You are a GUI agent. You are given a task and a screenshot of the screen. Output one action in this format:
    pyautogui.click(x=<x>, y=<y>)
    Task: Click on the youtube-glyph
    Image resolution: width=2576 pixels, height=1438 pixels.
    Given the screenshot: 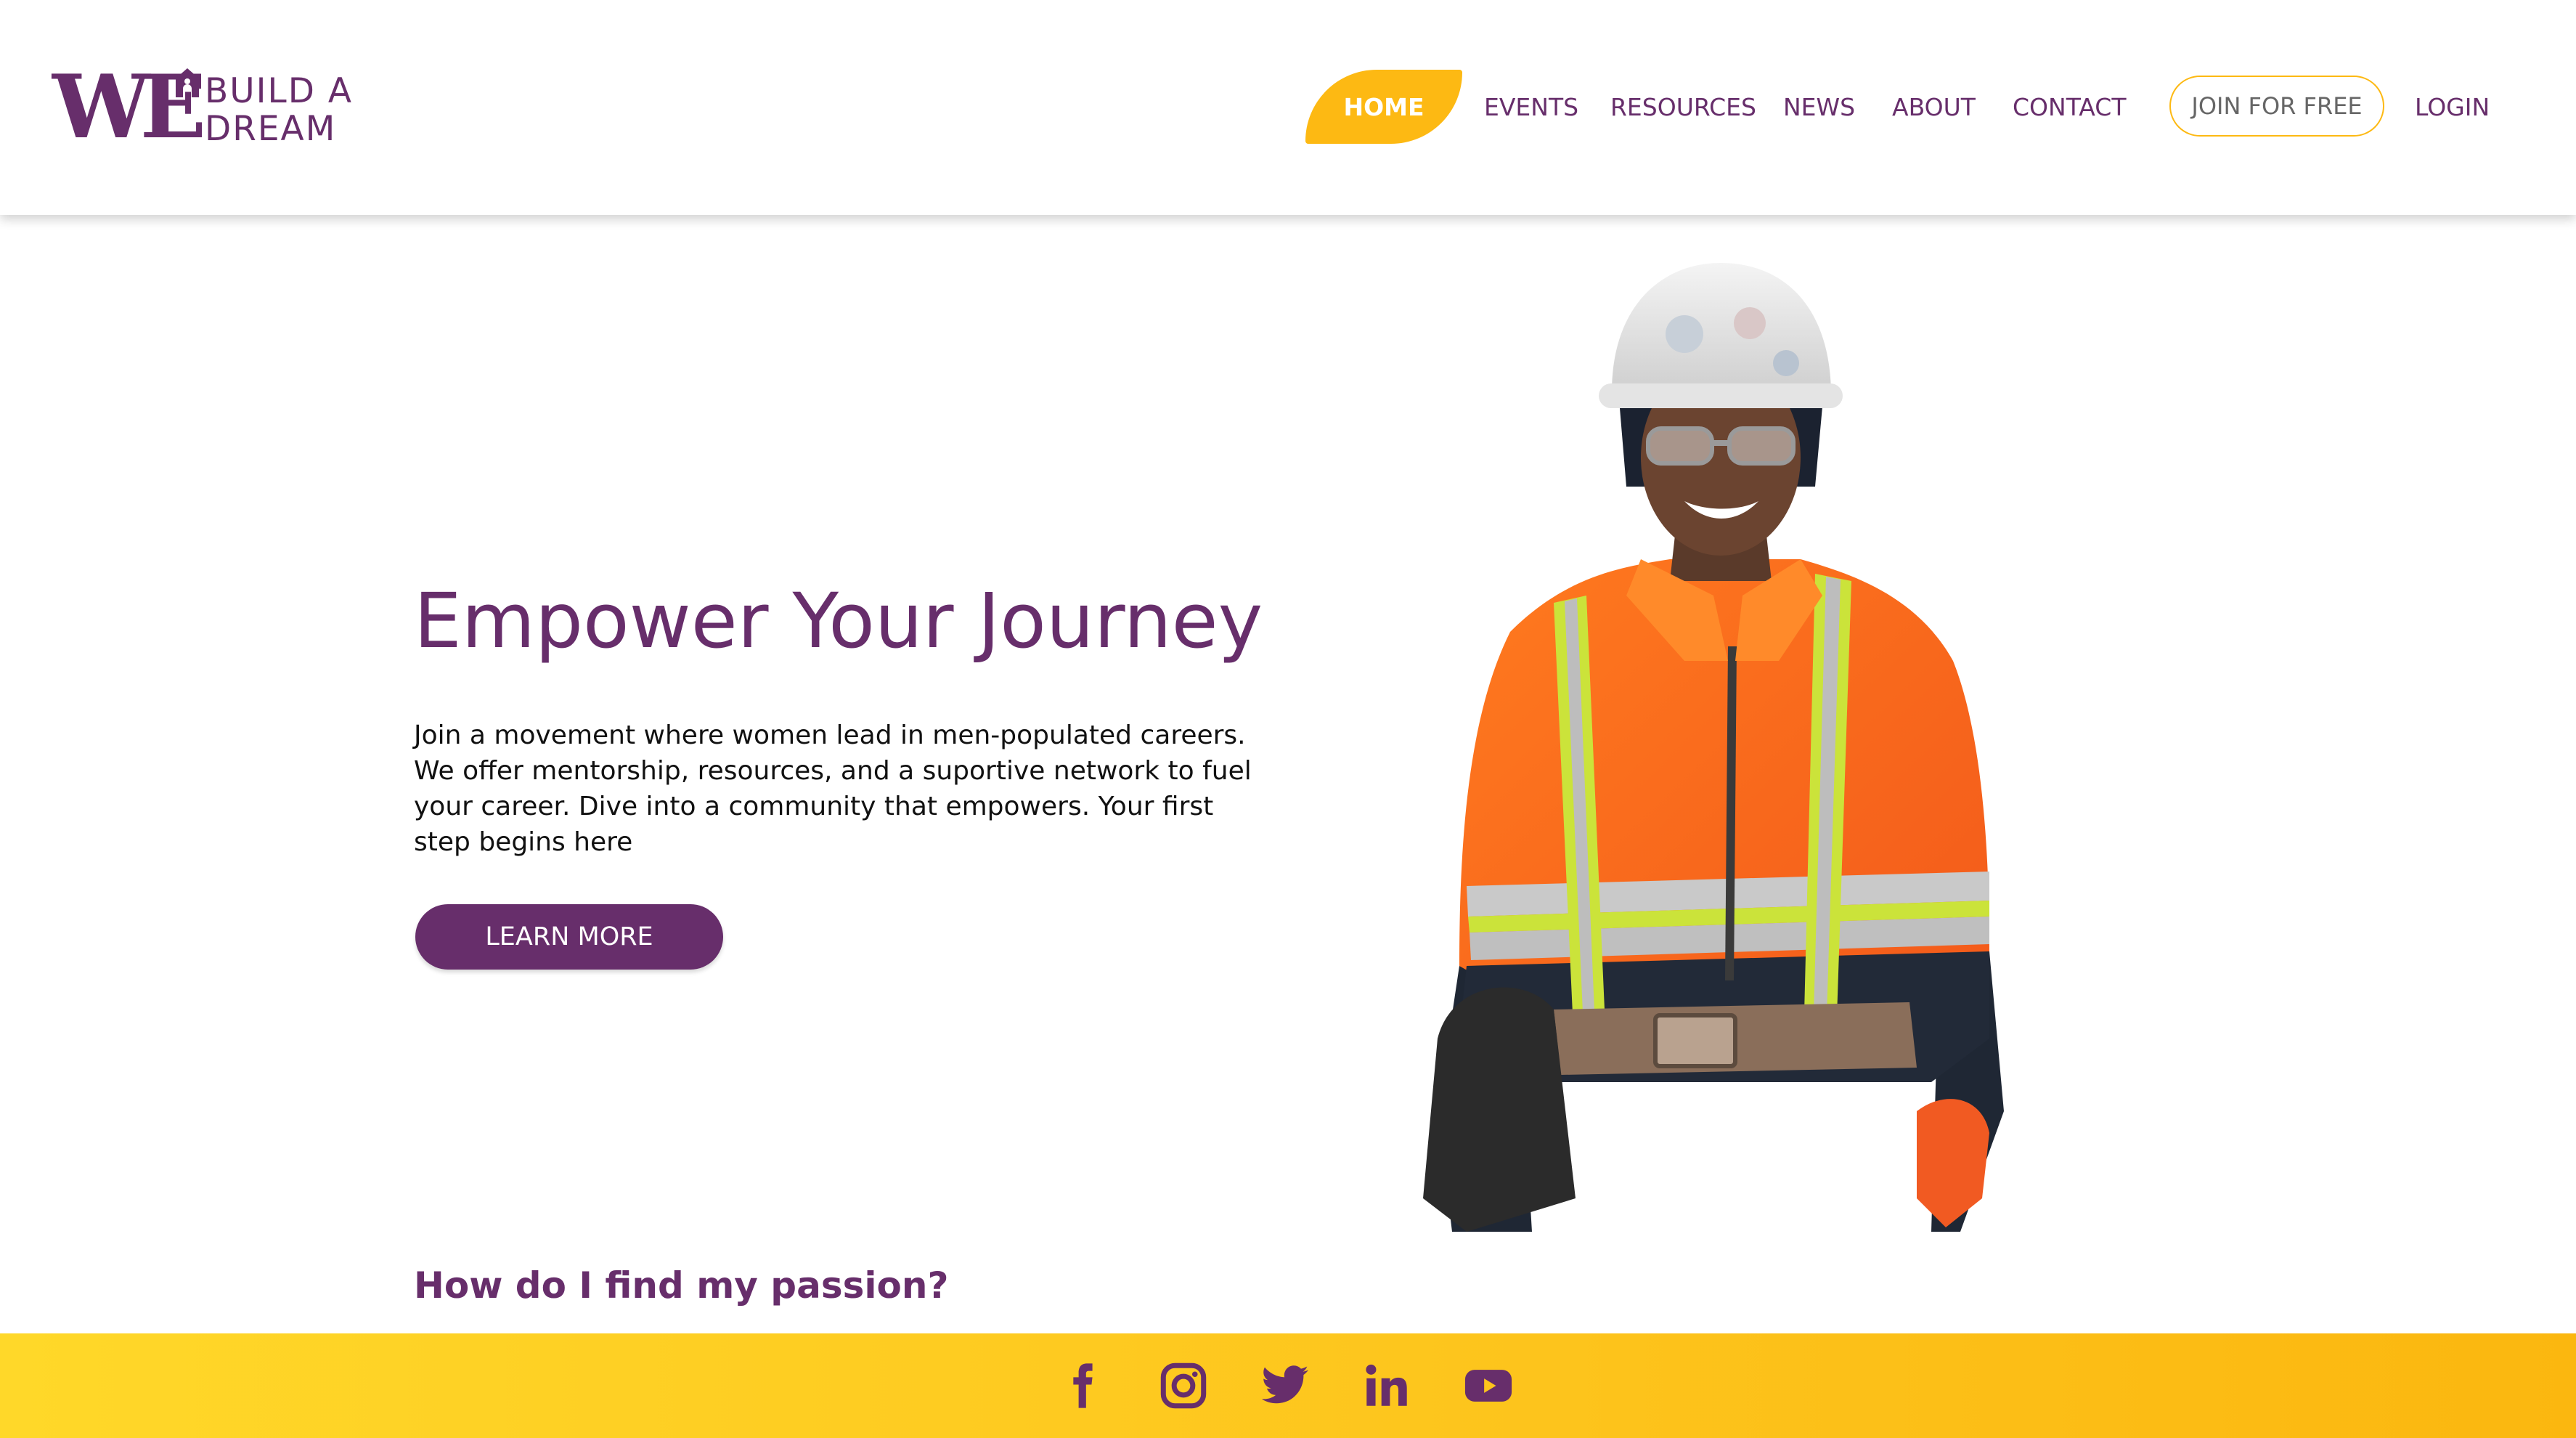 What is the action you would take?
    pyautogui.click(x=1488, y=1386)
    